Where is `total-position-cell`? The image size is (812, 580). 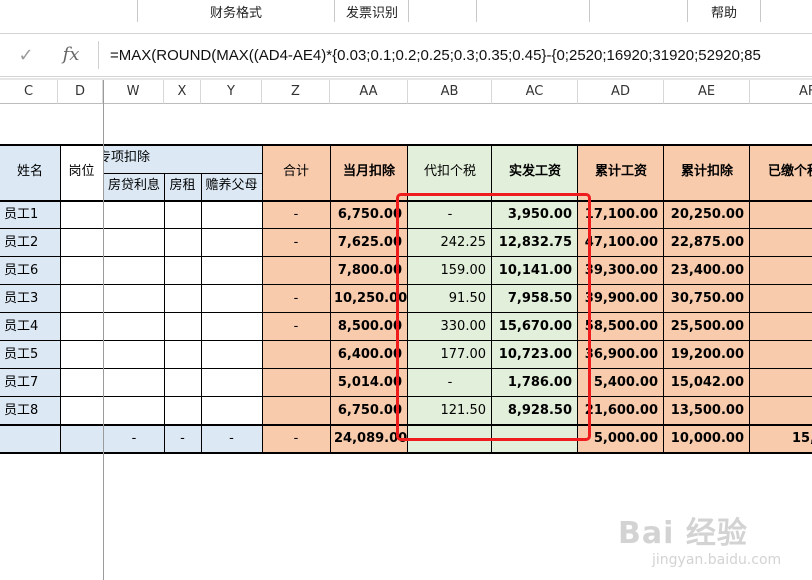
total-position-cell is located at coordinates (82, 439).